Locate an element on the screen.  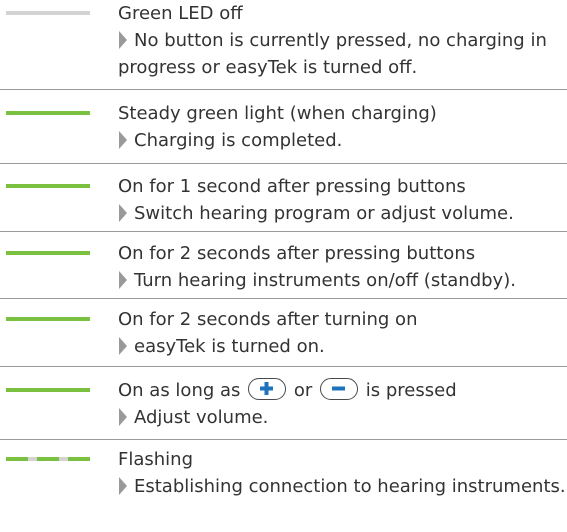
row-title: On as long as or is pressed is located at coordinates (287, 389).